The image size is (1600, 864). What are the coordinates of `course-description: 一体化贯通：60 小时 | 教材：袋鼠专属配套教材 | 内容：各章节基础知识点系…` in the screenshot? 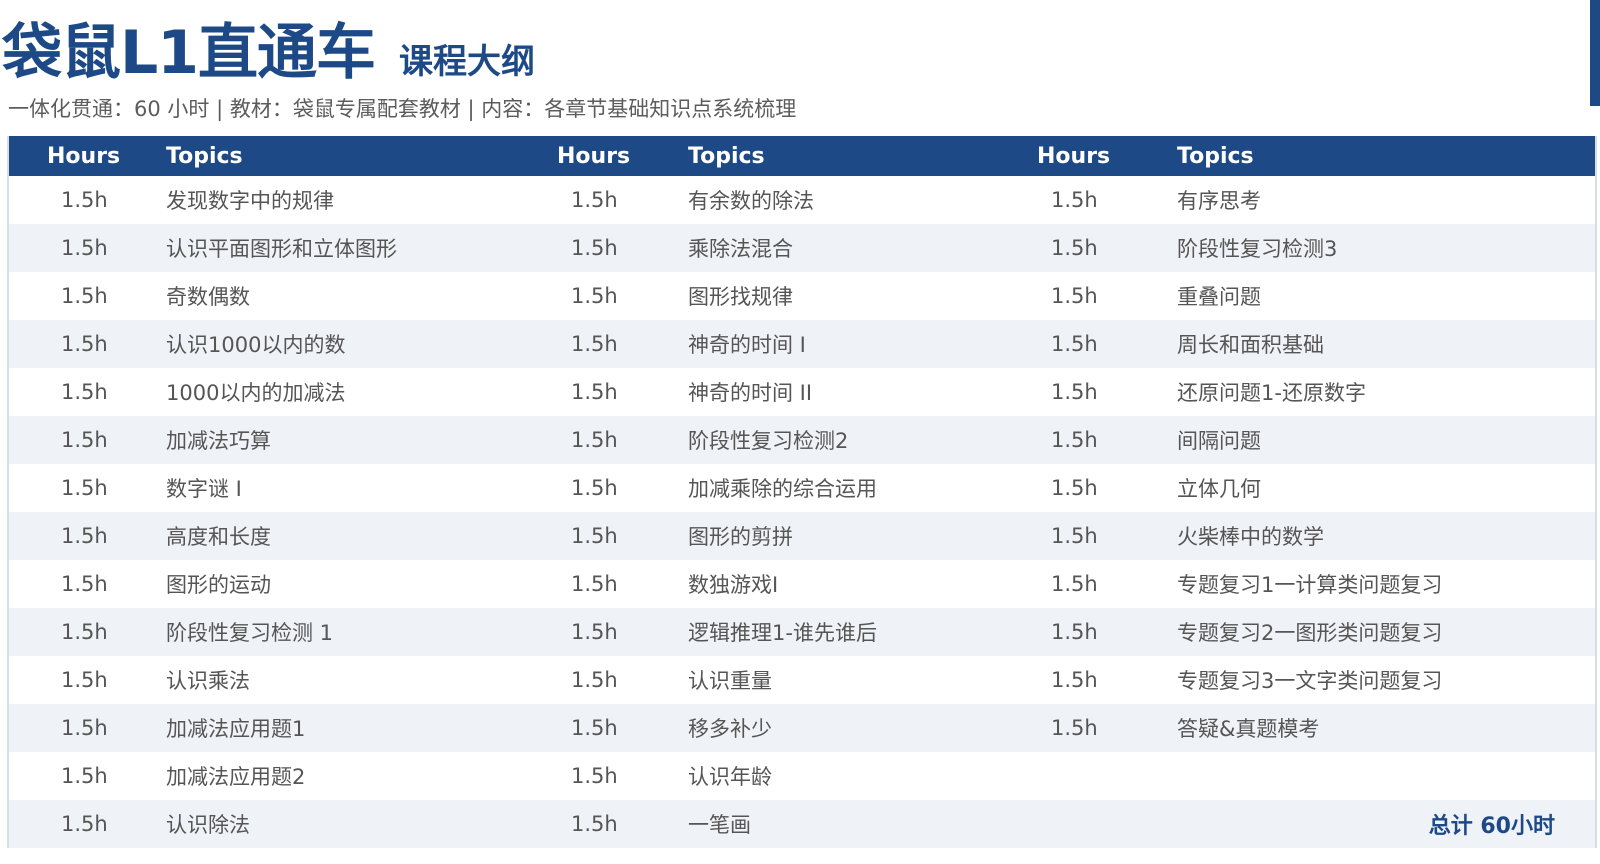 It's located at (402, 109).